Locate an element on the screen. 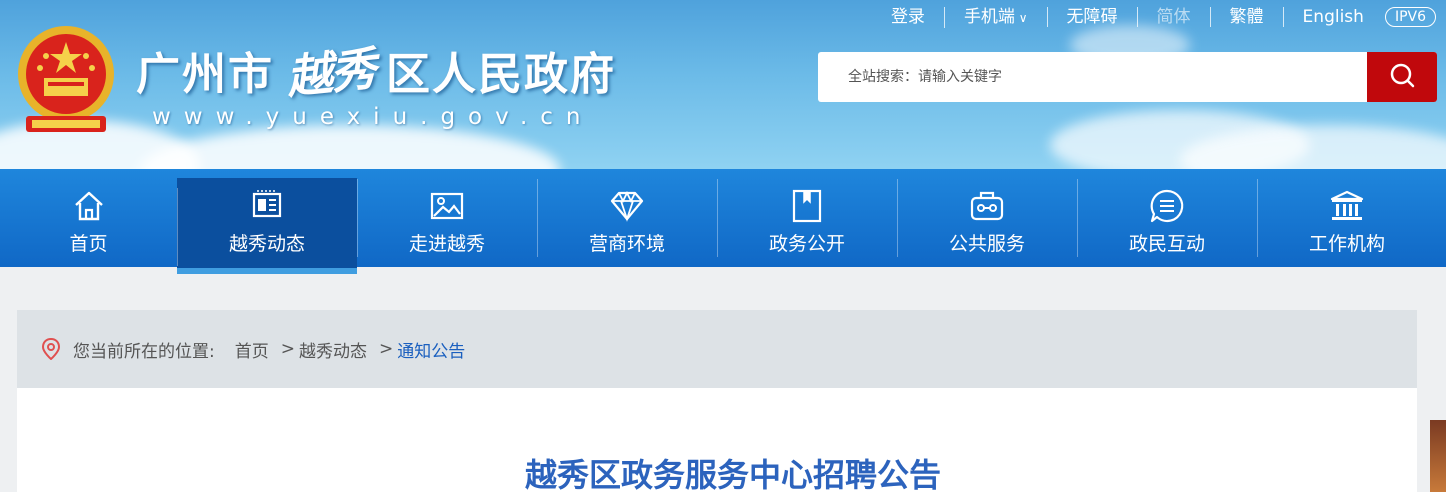 The image size is (1446, 492). national-emblem-icon is located at coordinates (66, 81).